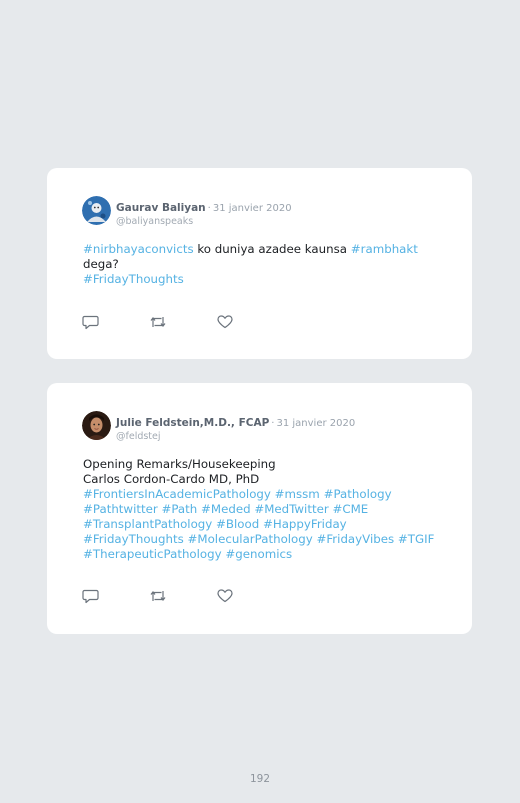  I want to click on hashtag-link: #Blood, so click(237, 524).